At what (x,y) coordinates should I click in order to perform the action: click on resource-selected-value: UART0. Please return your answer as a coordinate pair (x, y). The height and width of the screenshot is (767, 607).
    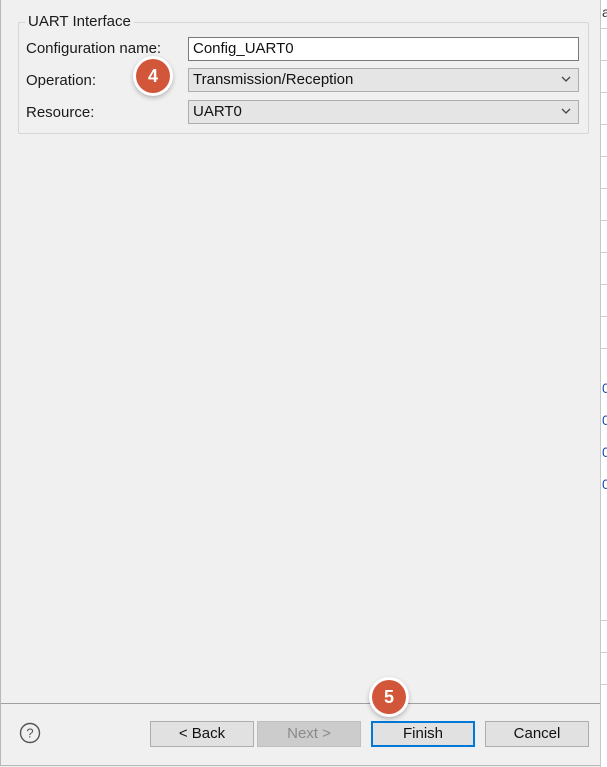
    Looking at the image, I should click on (217, 111).